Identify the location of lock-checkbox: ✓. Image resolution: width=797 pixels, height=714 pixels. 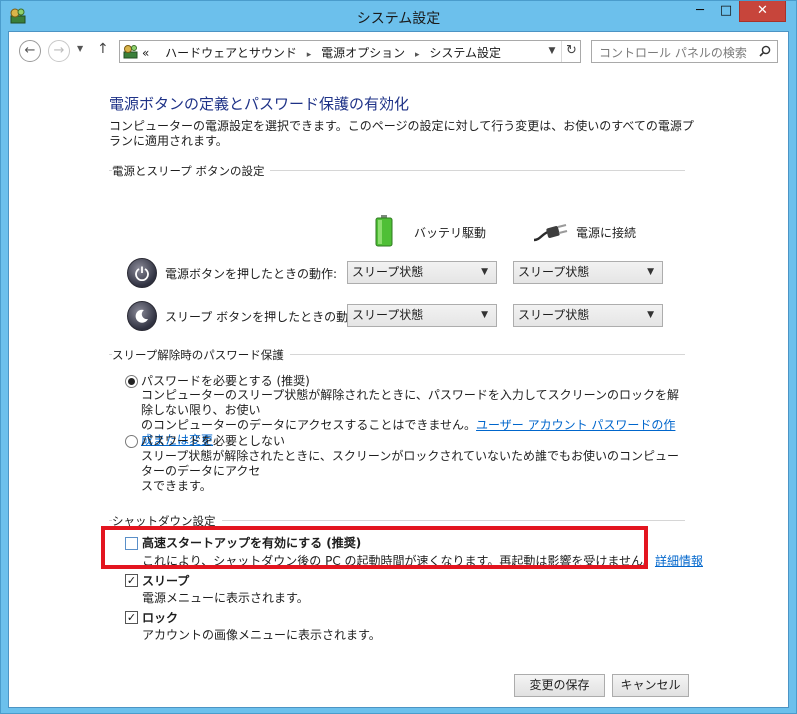
(131, 617).